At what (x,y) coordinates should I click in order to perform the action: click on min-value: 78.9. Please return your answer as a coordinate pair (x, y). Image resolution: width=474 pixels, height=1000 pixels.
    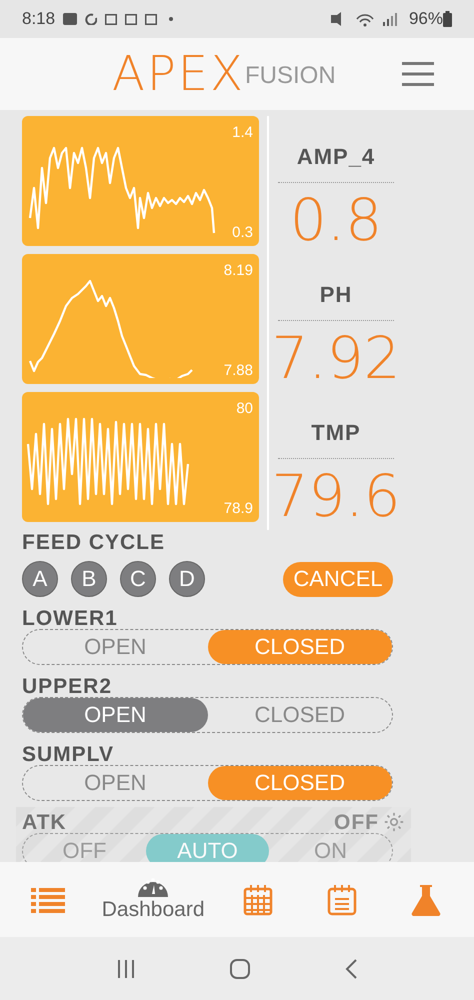
    Looking at the image, I should click on (238, 508).